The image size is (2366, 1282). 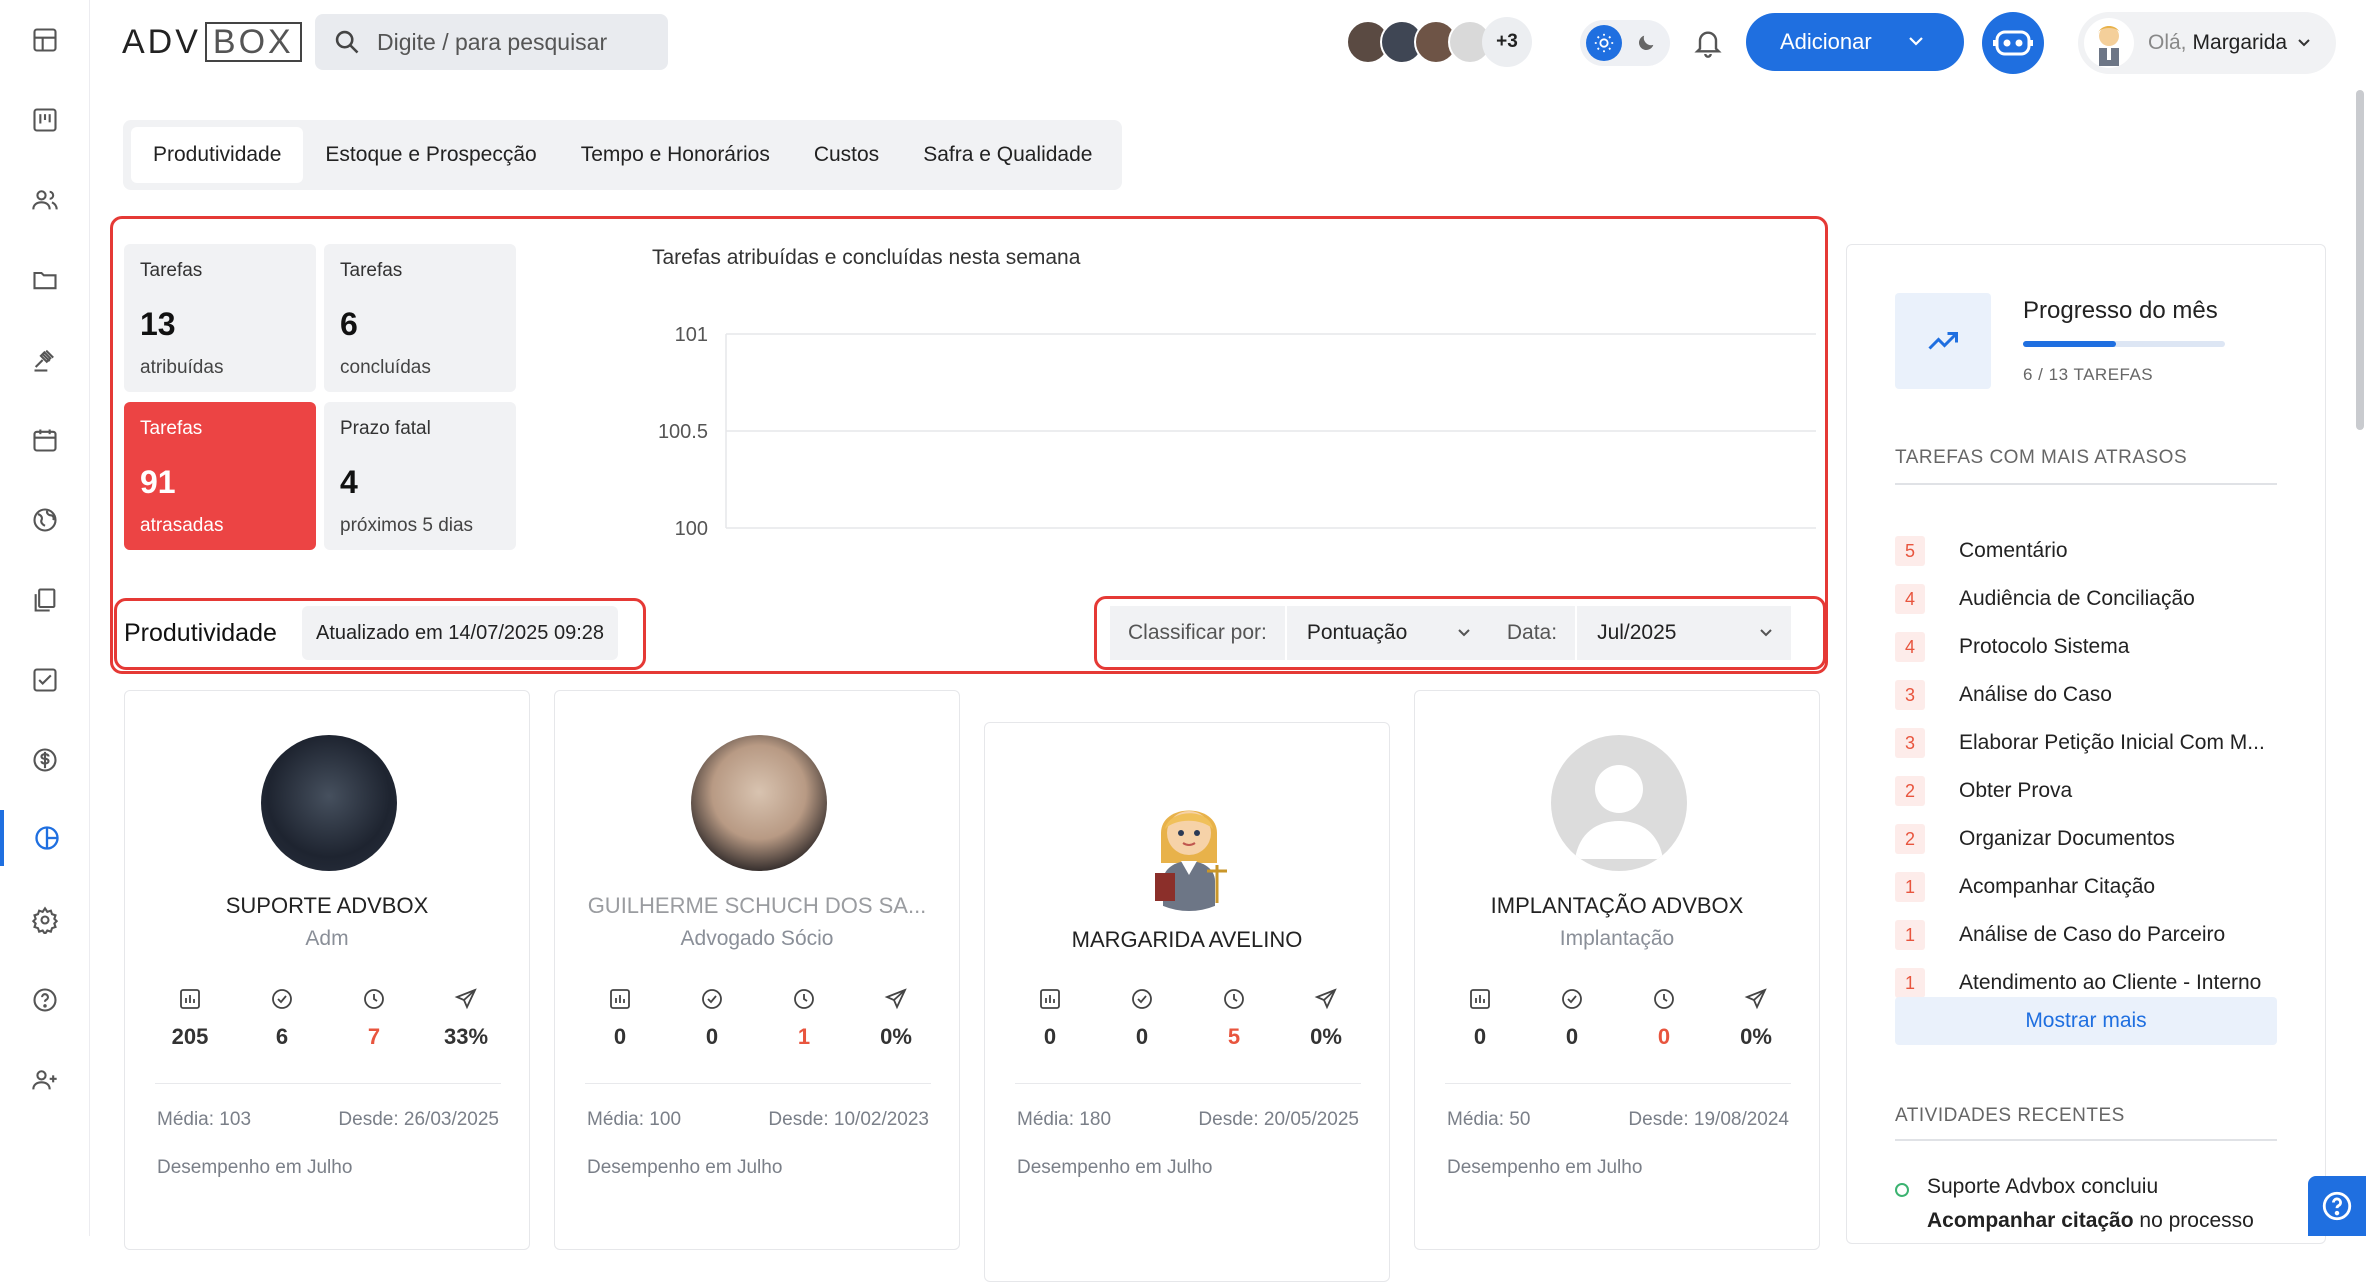 What do you see at coordinates (1618, 1120) in the screenshot?
I see `user-card-footer: Média: 50 Desde: 19/08/2024` at bounding box center [1618, 1120].